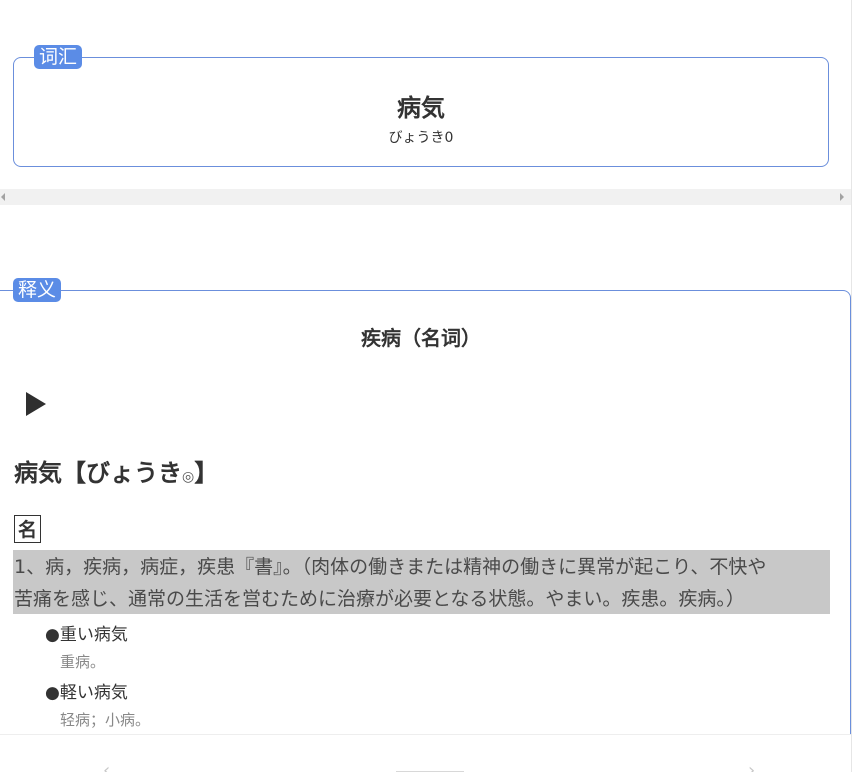  I want to click on definition-title: 疾病（名词）, so click(421, 338).